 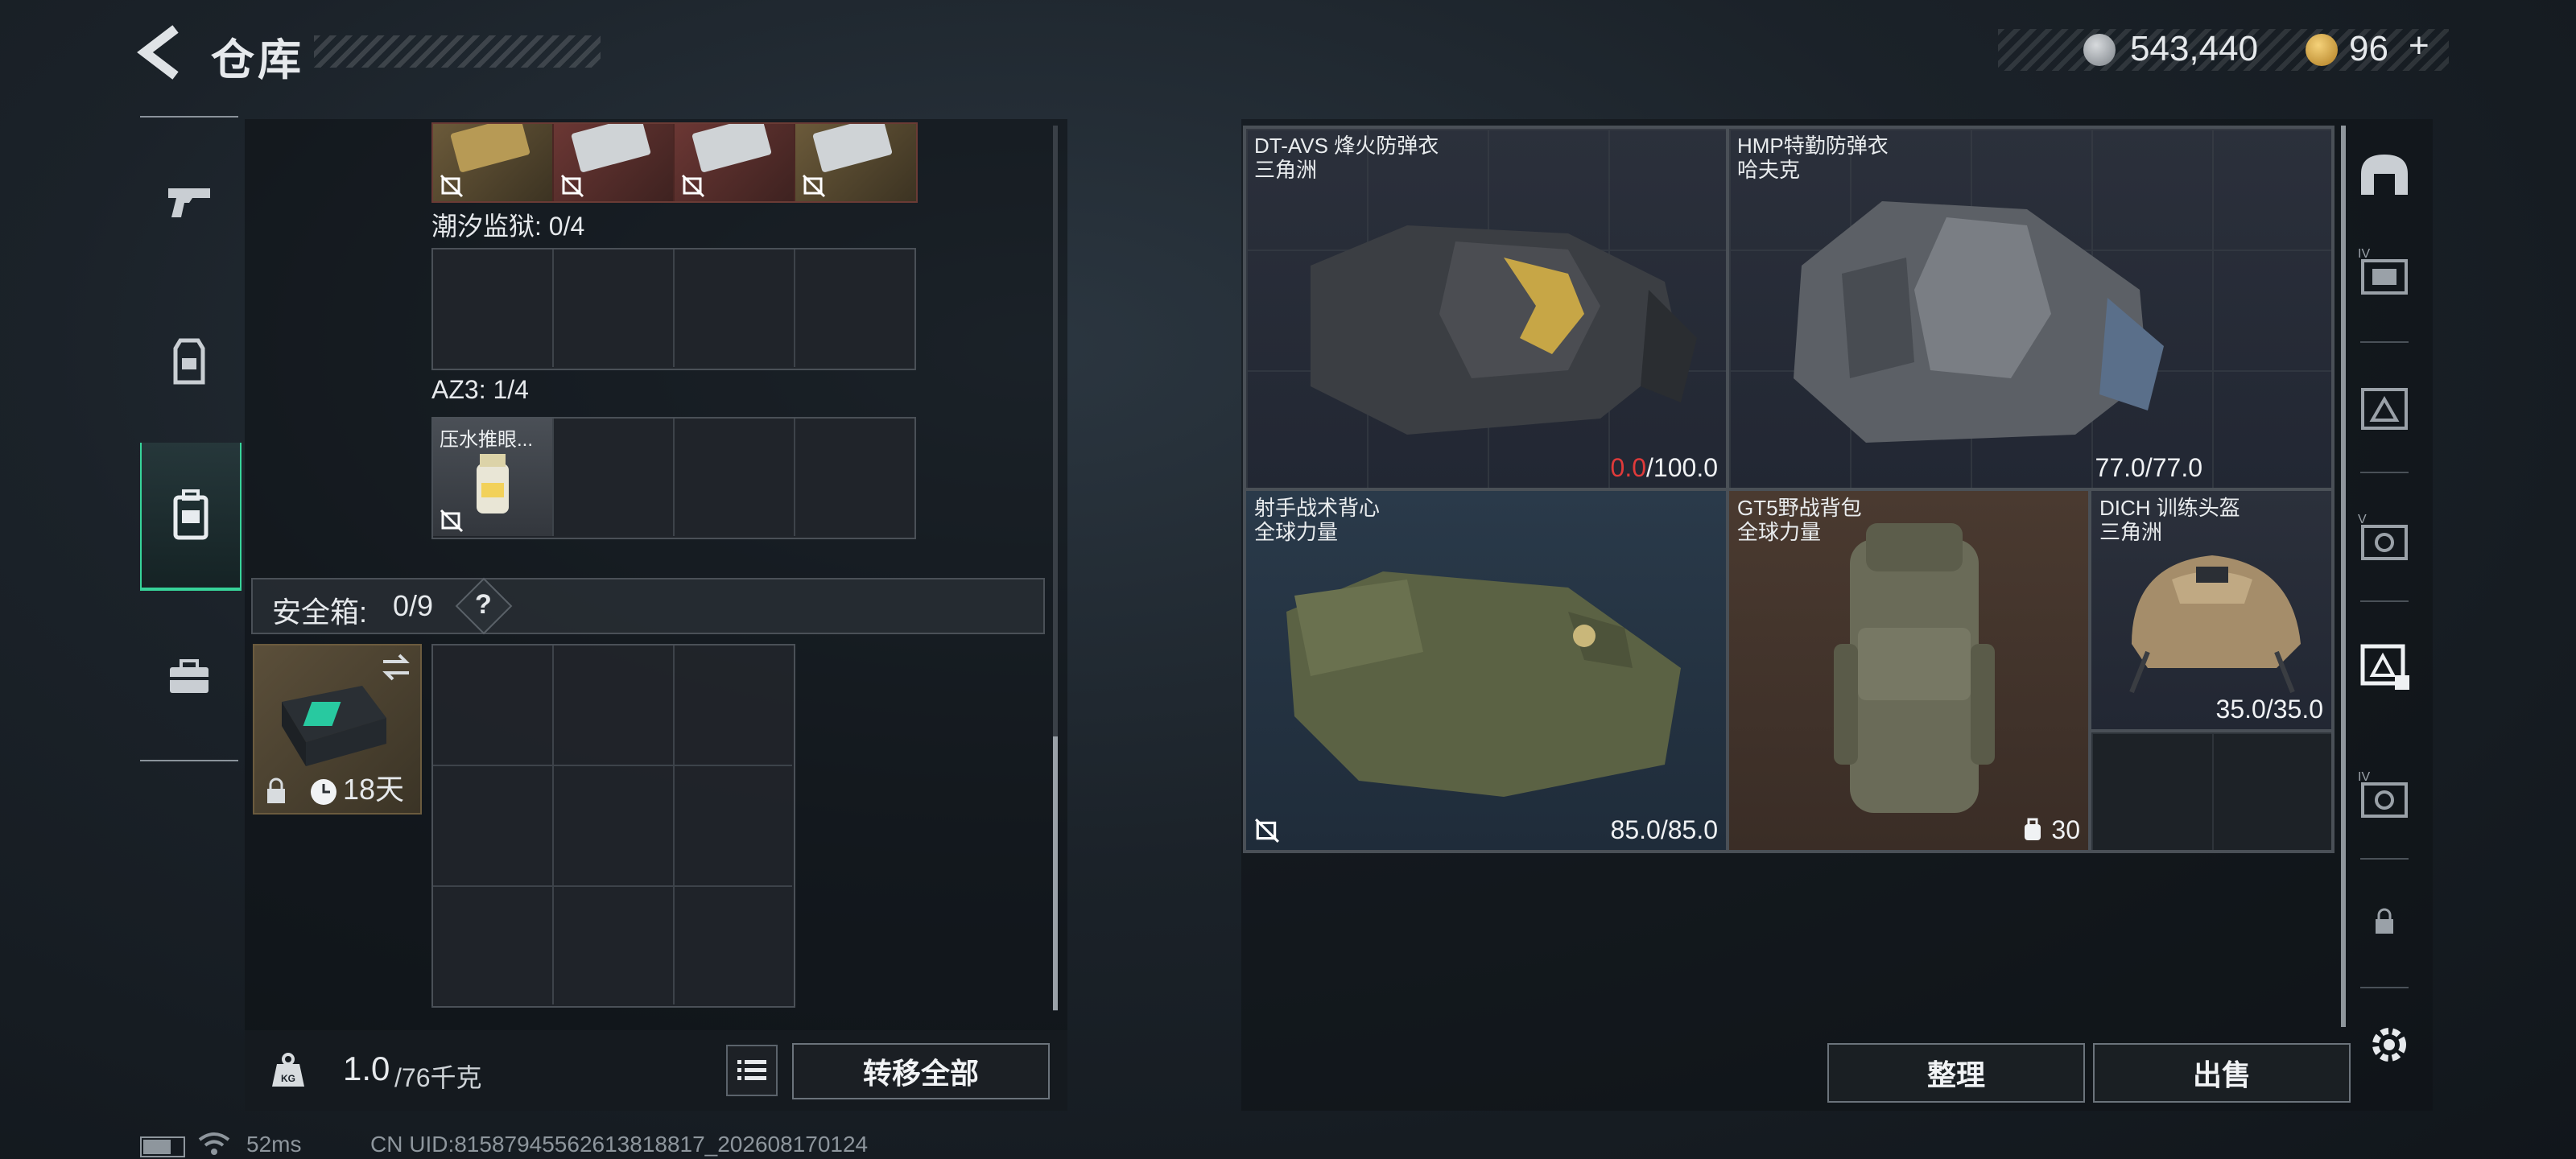 I want to click on svg-text: V, so click(x=2362, y=519).